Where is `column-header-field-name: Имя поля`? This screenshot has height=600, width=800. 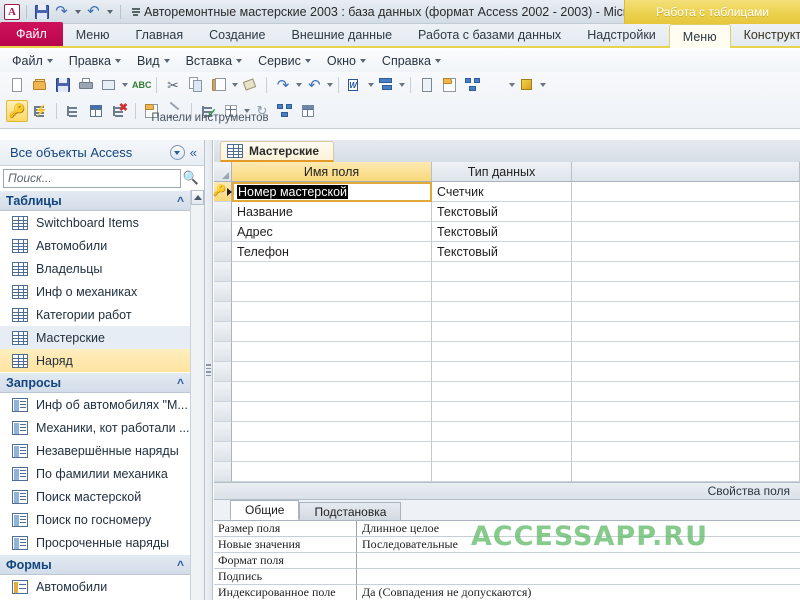
column-header-field-name: Имя поля is located at coordinates (332, 172).